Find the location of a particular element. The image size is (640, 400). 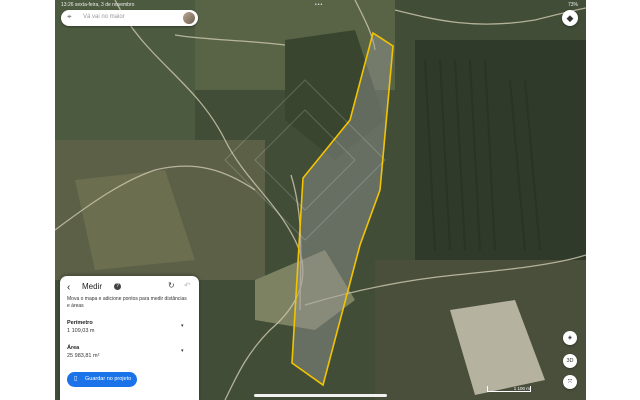

status-dots: ••• is located at coordinates (319, 5).